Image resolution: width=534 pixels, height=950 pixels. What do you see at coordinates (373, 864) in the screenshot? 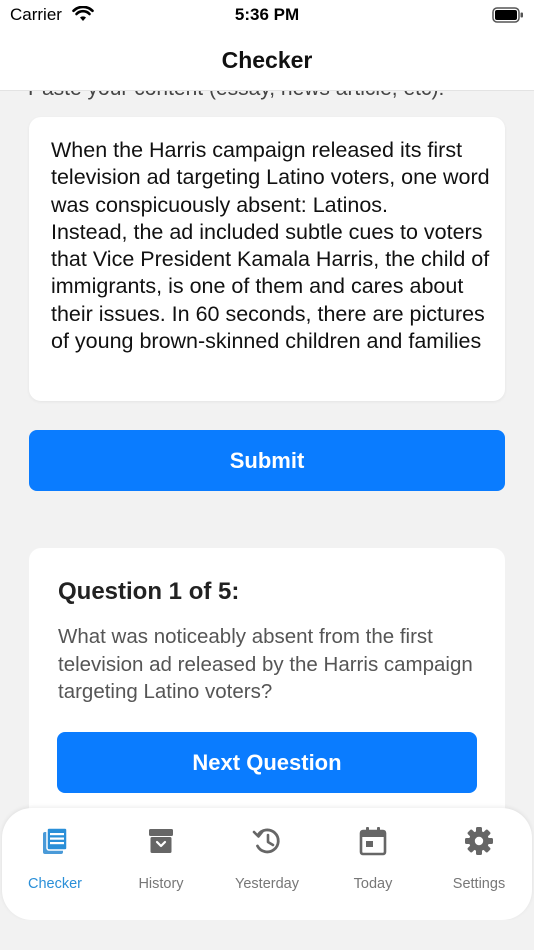
I see `tab-today: Today` at bounding box center [373, 864].